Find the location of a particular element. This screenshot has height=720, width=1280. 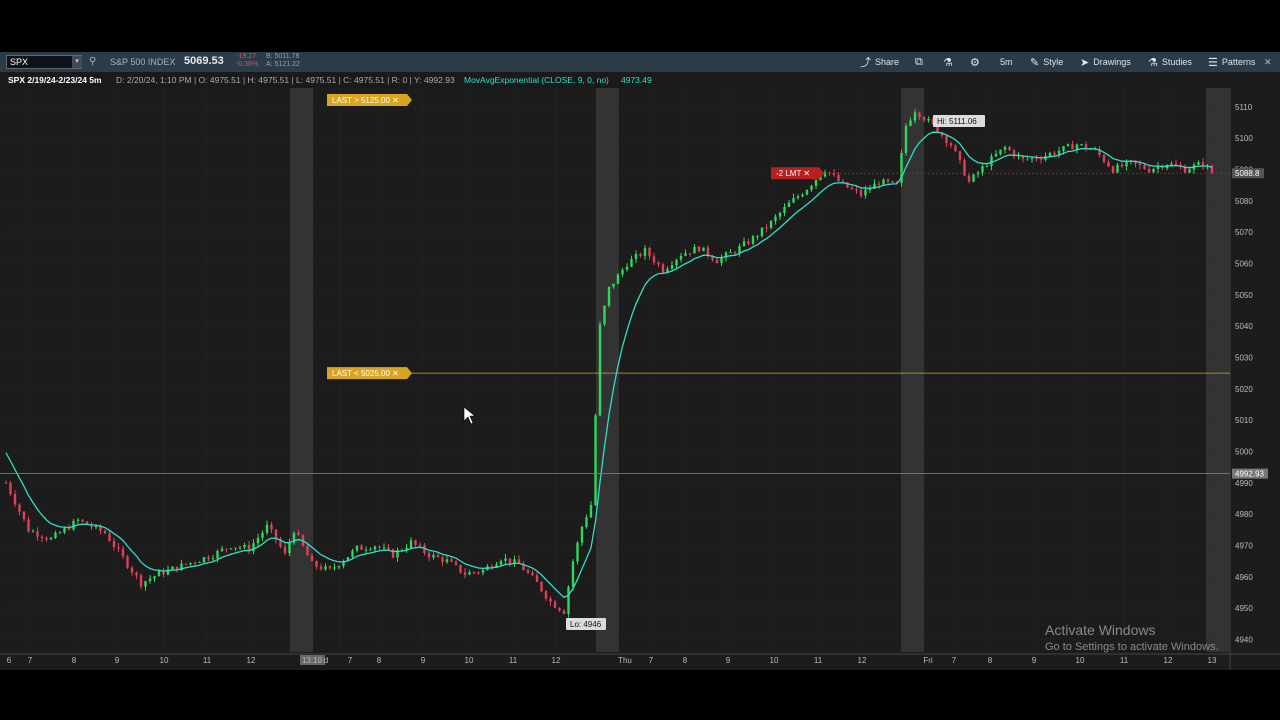

activate-windows-title: Activate Windows is located at coordinates (1100, 630).